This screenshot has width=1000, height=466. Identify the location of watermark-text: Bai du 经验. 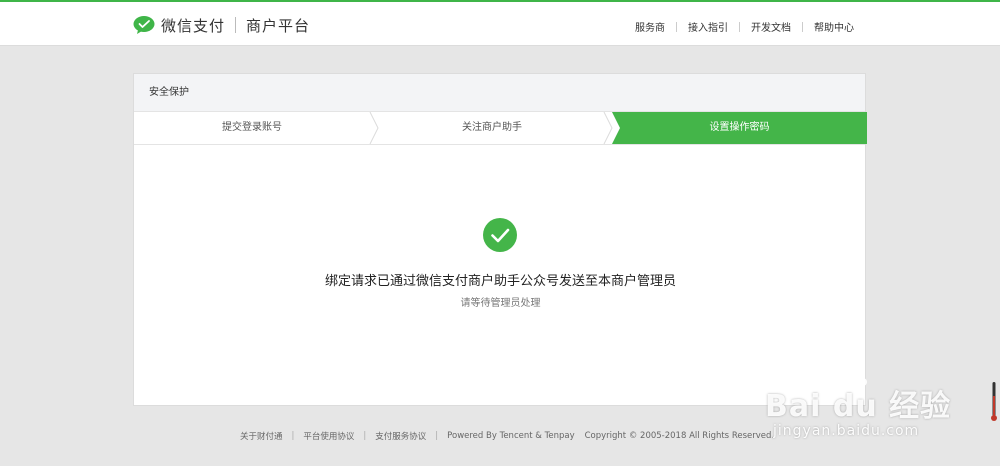
(858, 406).